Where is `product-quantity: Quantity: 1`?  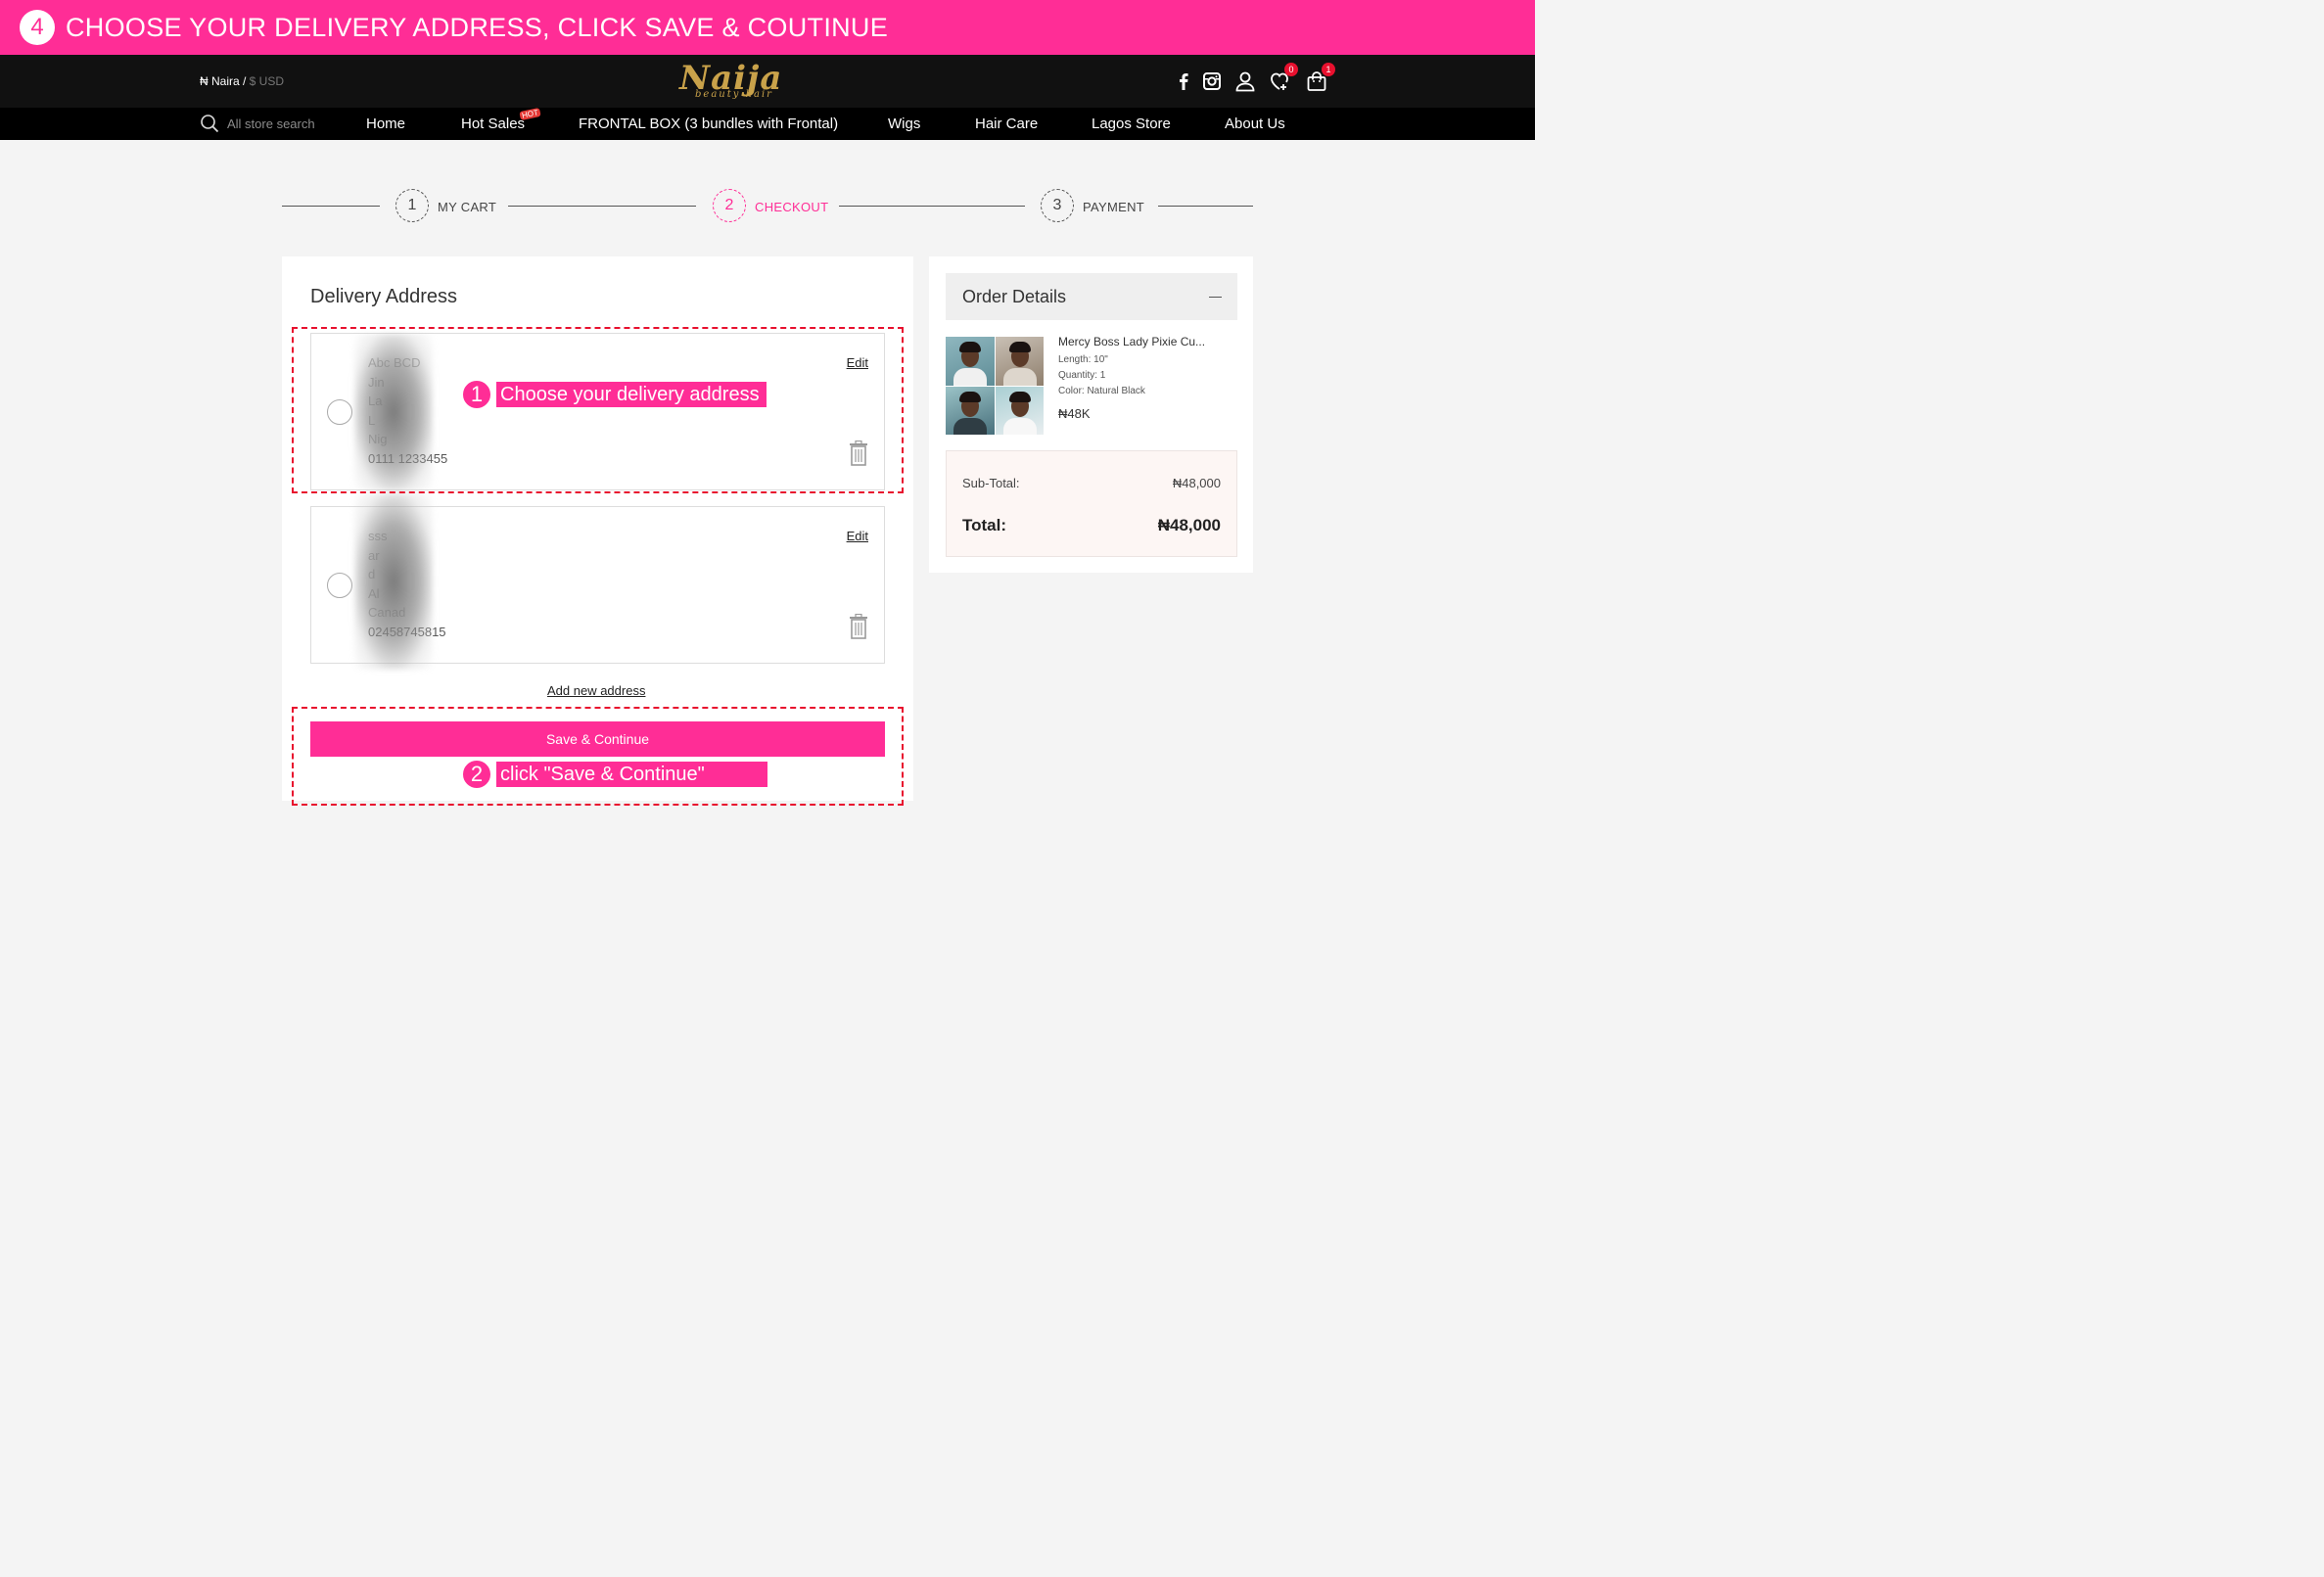
product-quantity: Quantity: 1 is located at coordinates (1082, 376).